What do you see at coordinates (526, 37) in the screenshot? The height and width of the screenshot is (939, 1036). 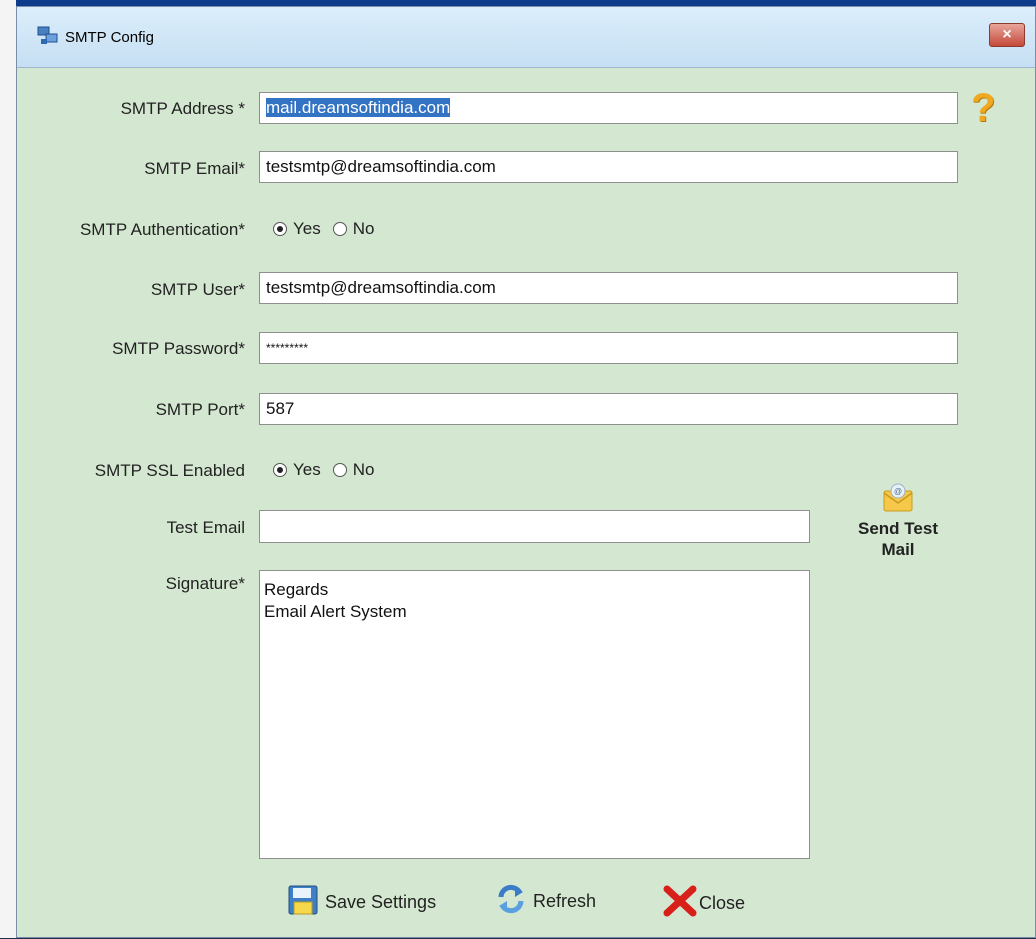 I see `title-bar: SMTP Config ×` at bounding box center [526, 37].